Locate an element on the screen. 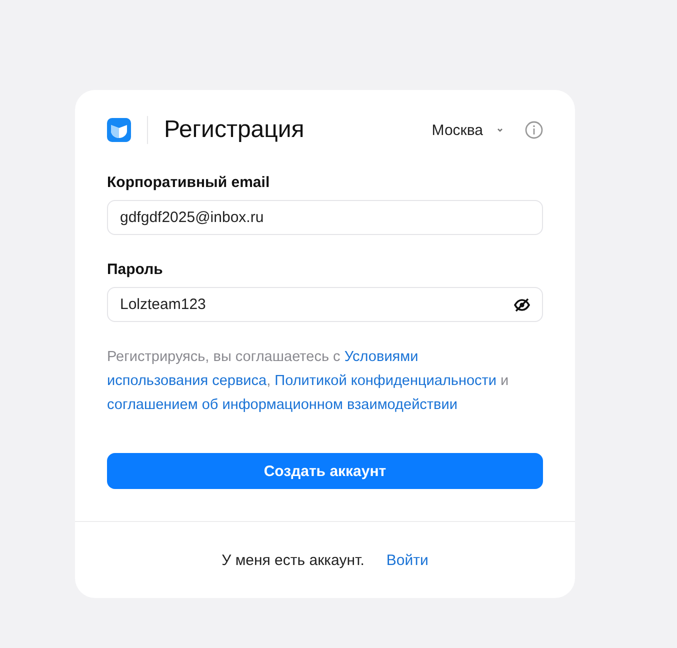 The width and height of the screenshot is (677, 648). city-dropdown: Москва is located at coordinates (468, 130).